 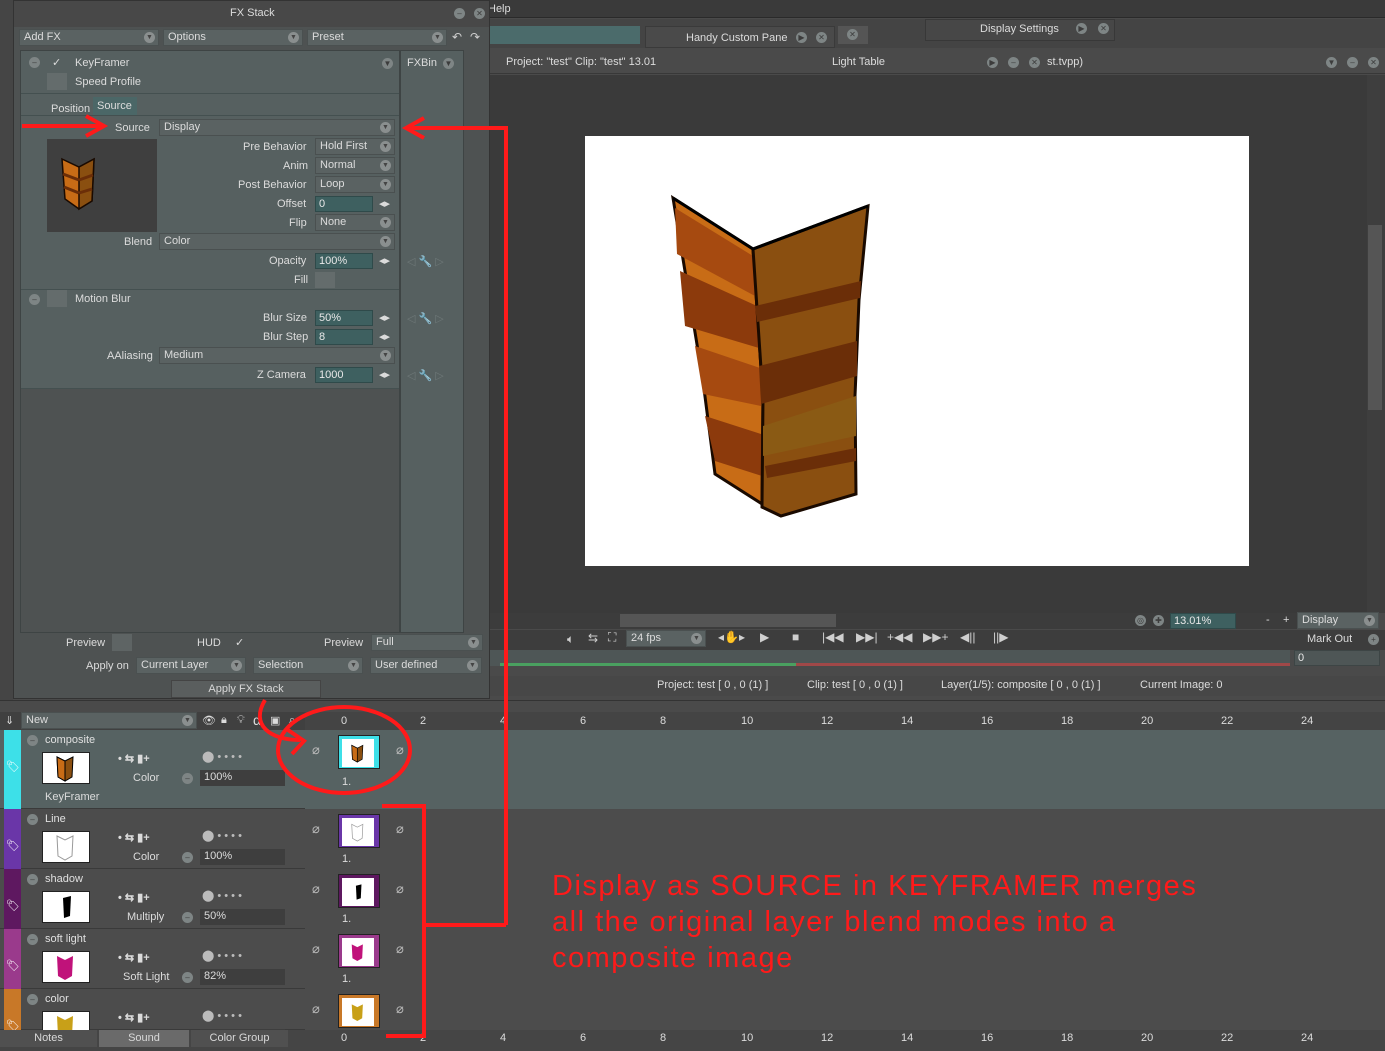 I want to click on layer-blend-mode: Multiply, so click(x=145, y=917).